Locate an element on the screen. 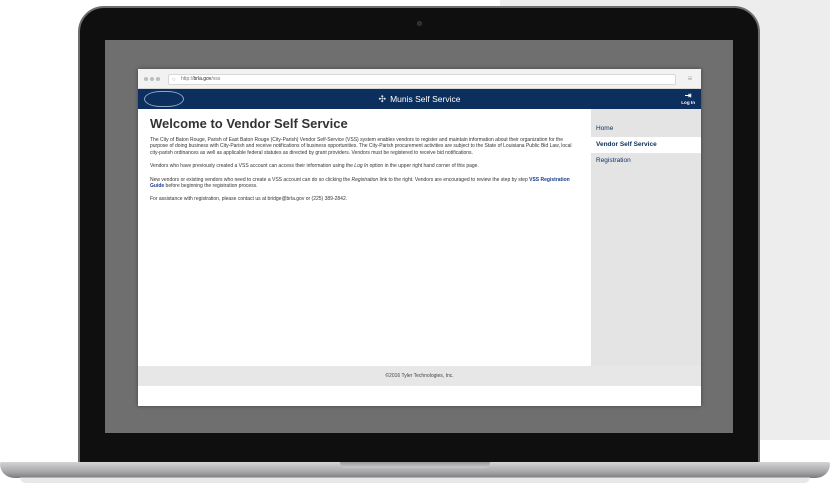 The image size is (830, 485). login-arrow-icon: ⇥ is located at coordinates (688, 95).